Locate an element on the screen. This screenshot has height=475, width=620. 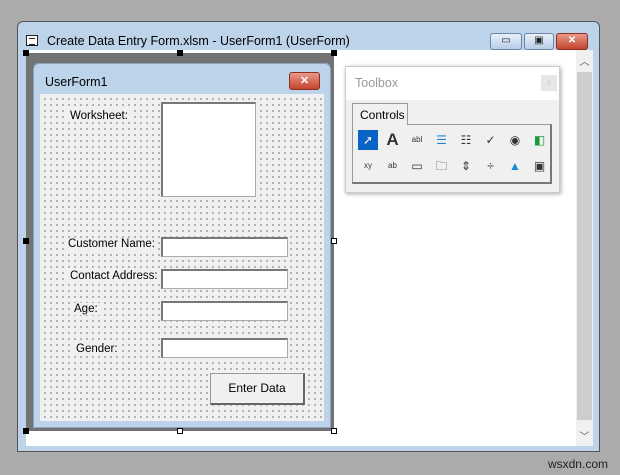
combobox-icon: ☰ is located at coordinates (442, 140).